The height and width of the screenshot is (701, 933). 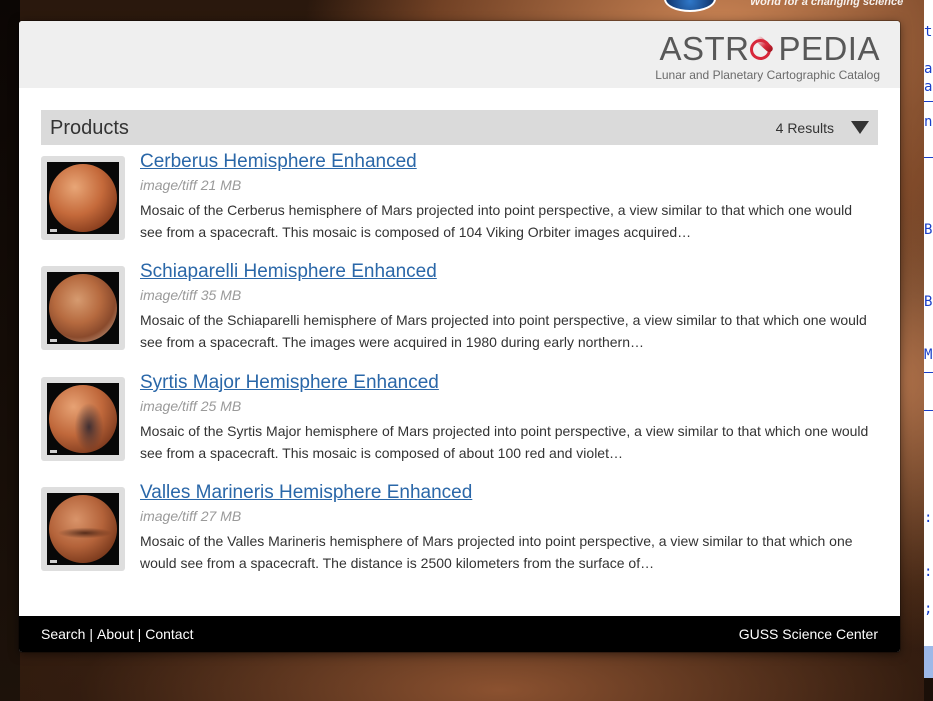 I want to click on caret-down-icon, so click(x=860, y=127).